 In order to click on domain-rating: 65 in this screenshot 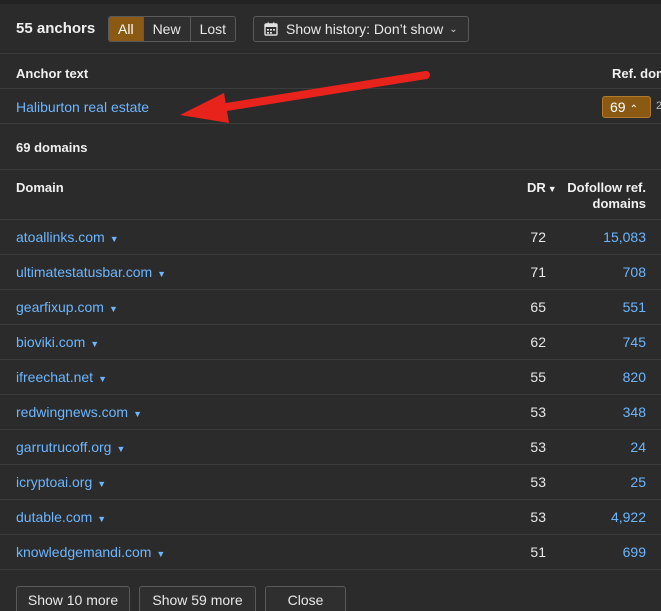, I will do `click(538, 307)`.